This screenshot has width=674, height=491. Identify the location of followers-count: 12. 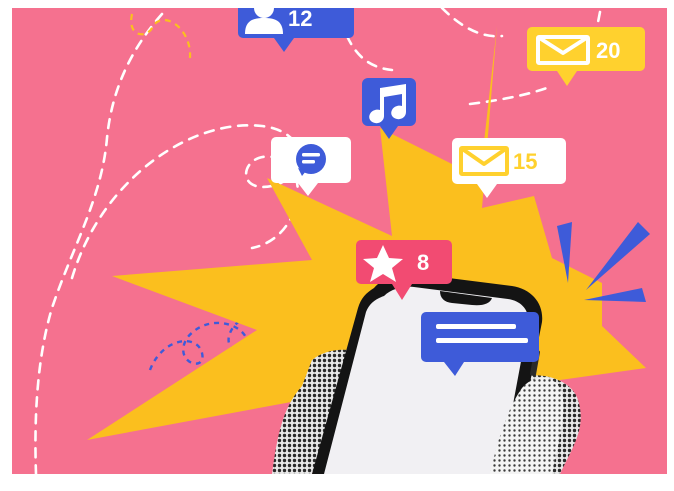
(300, 19).